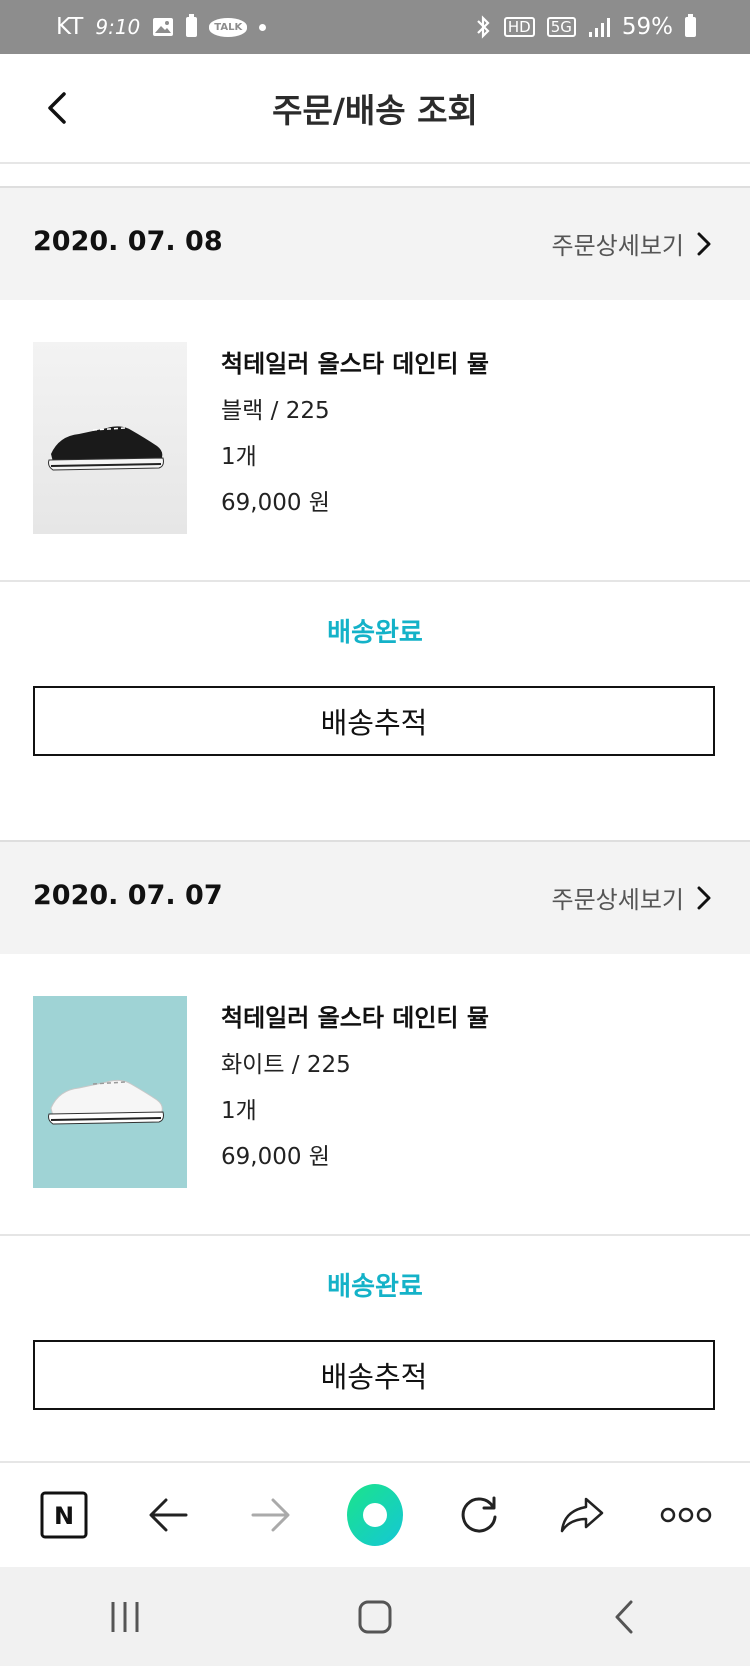 The height and width of the screenshot is (1666, 750). Describe the element at coordinates (275, 411) in the screenshot. I see `item-option: 블랙 / 225` at that location.